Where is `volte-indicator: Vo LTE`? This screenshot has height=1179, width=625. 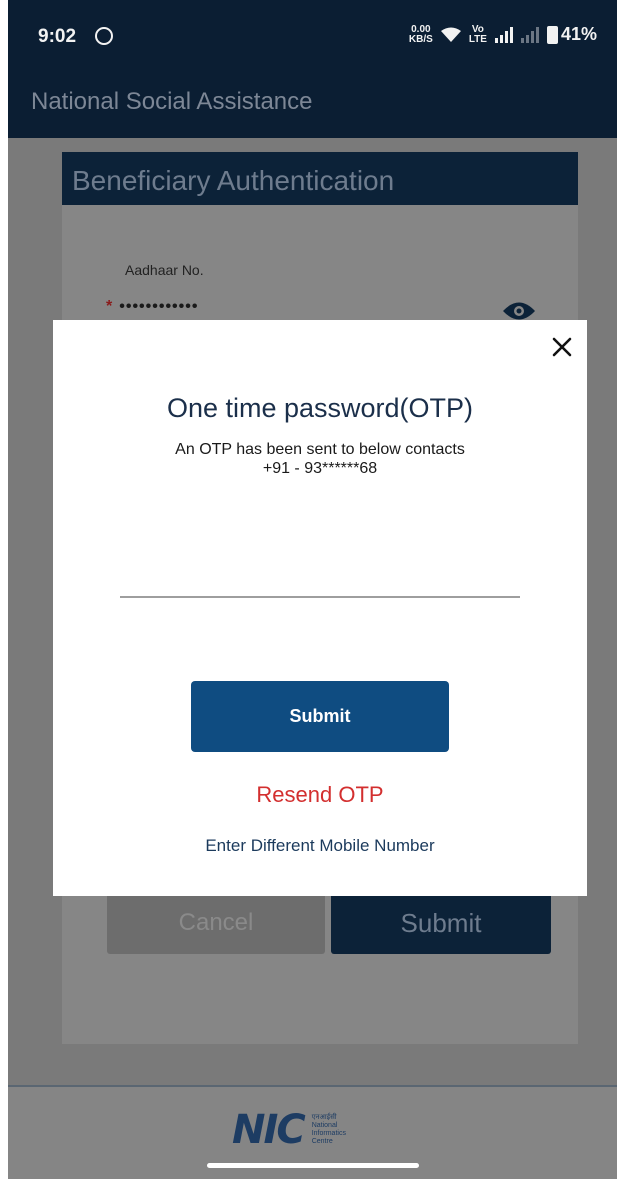
volte-indicator: Vo LTE is located at coordinates (477, 34).